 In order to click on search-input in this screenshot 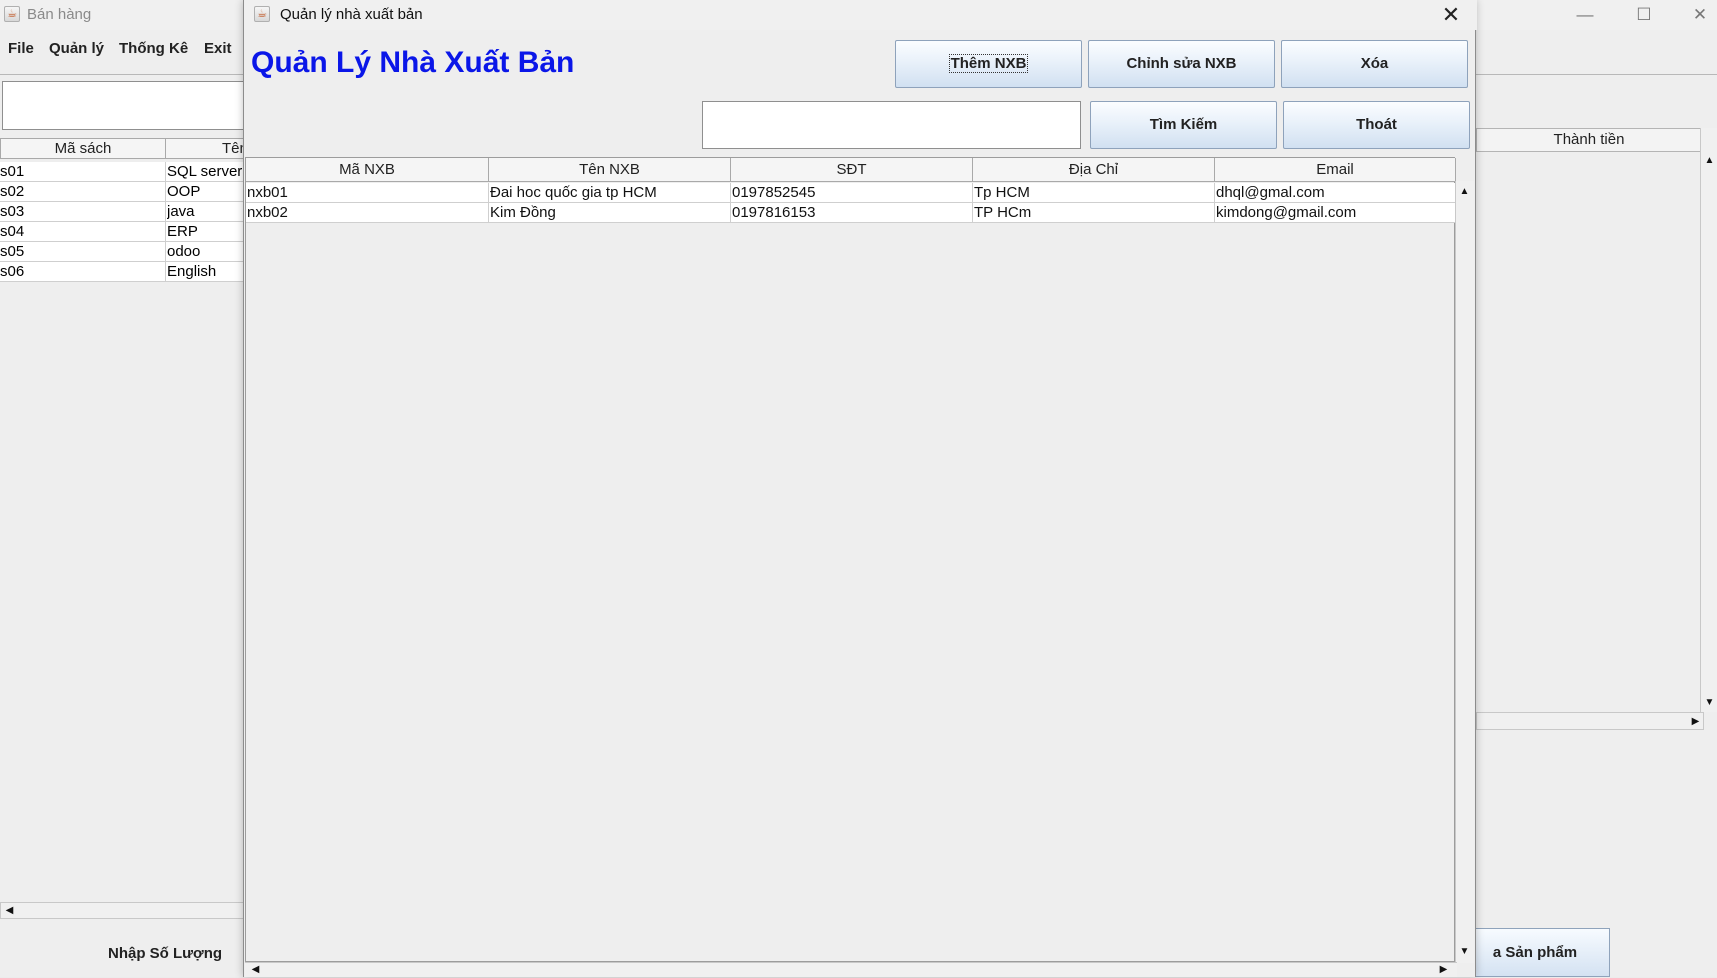, I will do `click(891, 125)`.